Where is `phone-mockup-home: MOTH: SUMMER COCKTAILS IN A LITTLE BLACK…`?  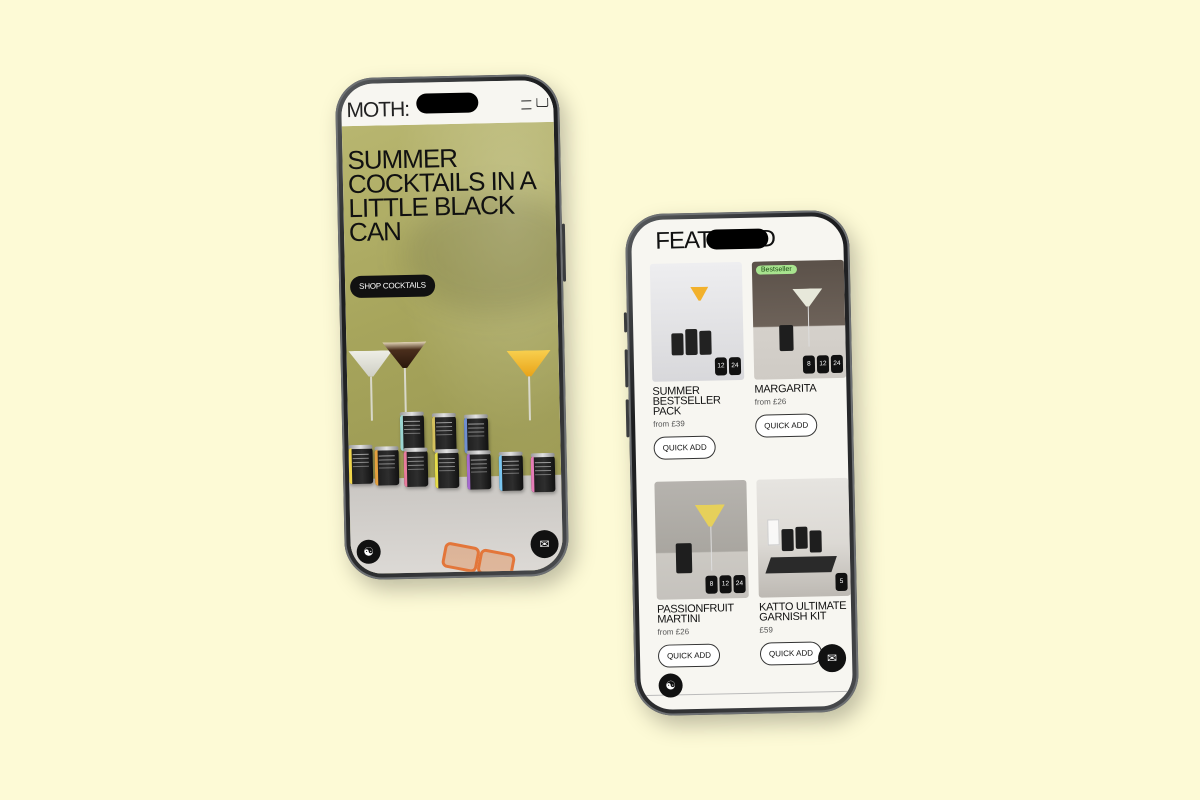 phone-mockup-home: MOTH: SUMMER COCKTAILS IN A LITTLE BLACK… is located at coordinates (452, 327).